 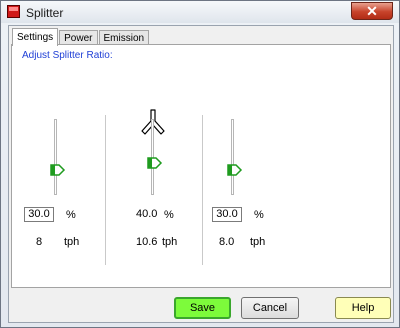 I want to click on close-button: ✕, so click(x=372, y=11).